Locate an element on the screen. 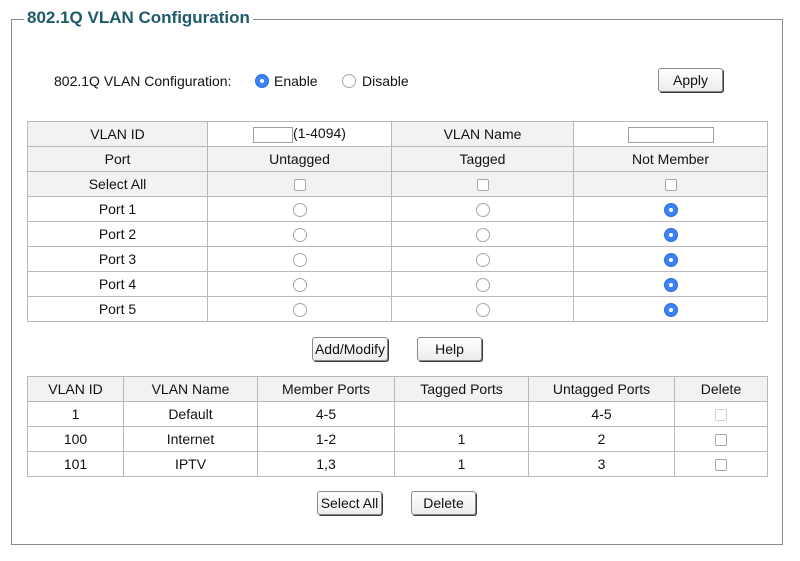 This screenshot has width=800, height=561. select-all-not-member-cell is located at coordinates (670, 184).